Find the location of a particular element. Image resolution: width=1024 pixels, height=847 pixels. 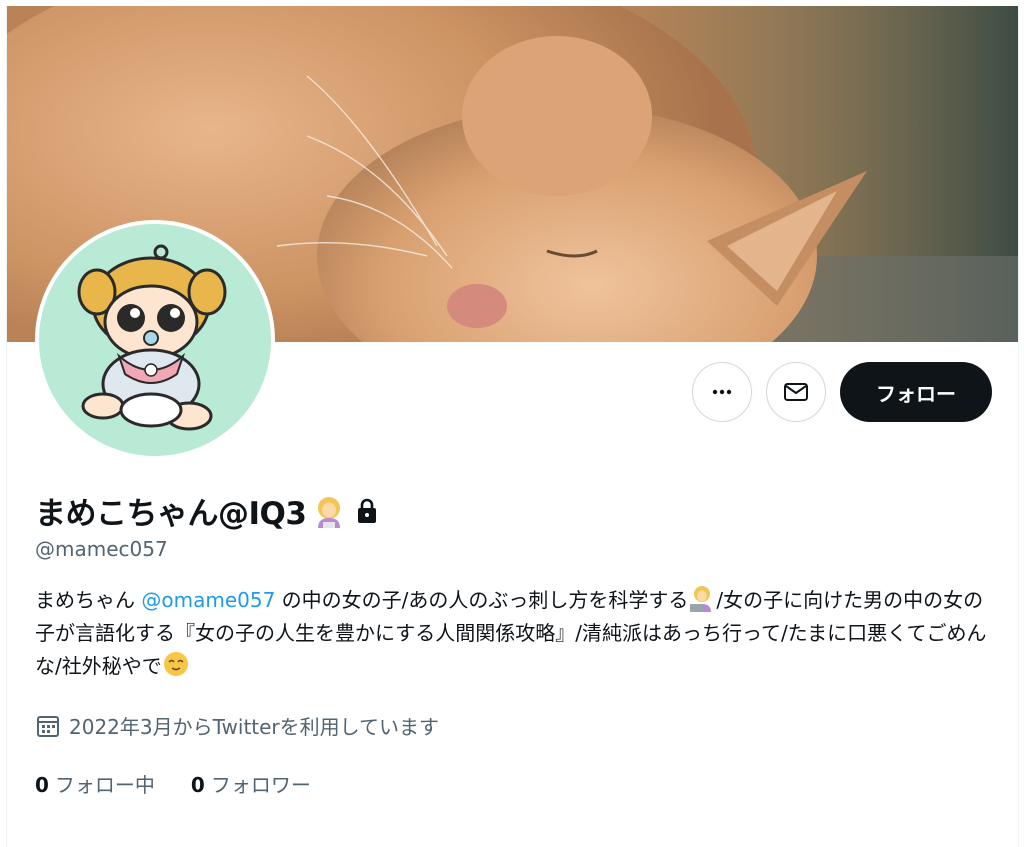

message-button is located at coordinates (796, 392).